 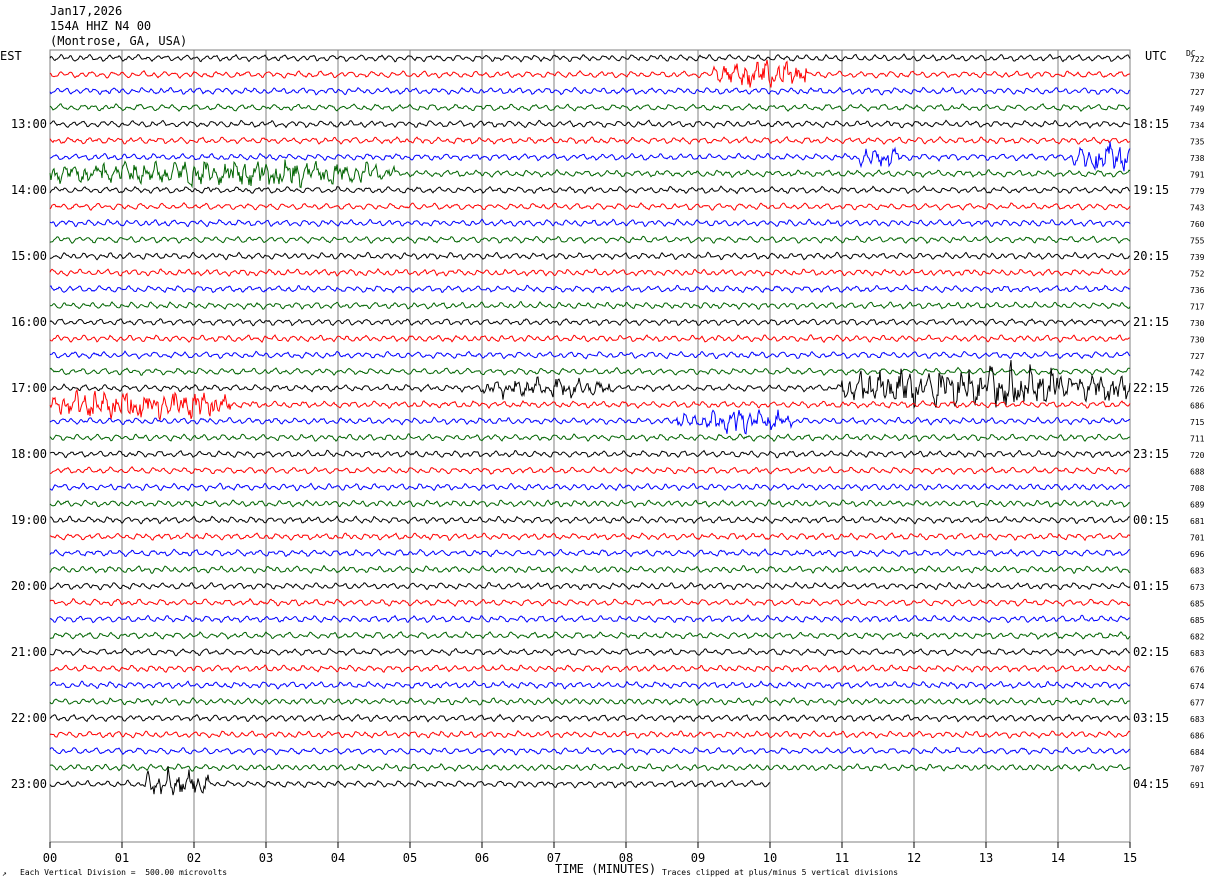 I want to click on x-tick-label: 14, so click(x=1058, y=858).